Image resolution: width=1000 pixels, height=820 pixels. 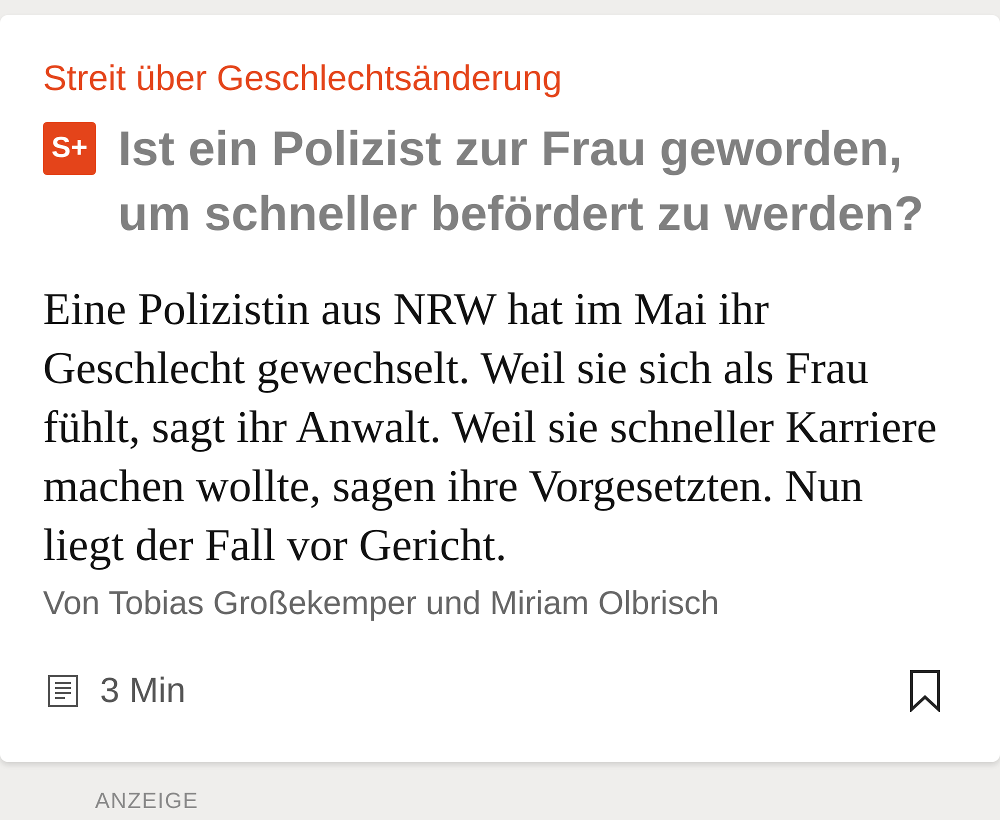 What do you see at coordinates (381, 603) in the screenshot?
I see `article-byline: Von Tobias Großekemper und Miriam Olbrisch` at bounding box center [381, 603].